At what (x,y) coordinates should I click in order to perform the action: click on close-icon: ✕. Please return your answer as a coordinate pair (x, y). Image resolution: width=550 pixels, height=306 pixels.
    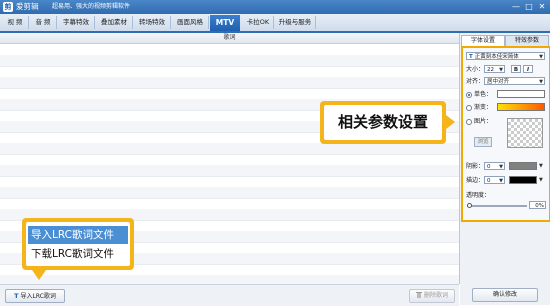
    Looking at the image, I should click on (542, 7).